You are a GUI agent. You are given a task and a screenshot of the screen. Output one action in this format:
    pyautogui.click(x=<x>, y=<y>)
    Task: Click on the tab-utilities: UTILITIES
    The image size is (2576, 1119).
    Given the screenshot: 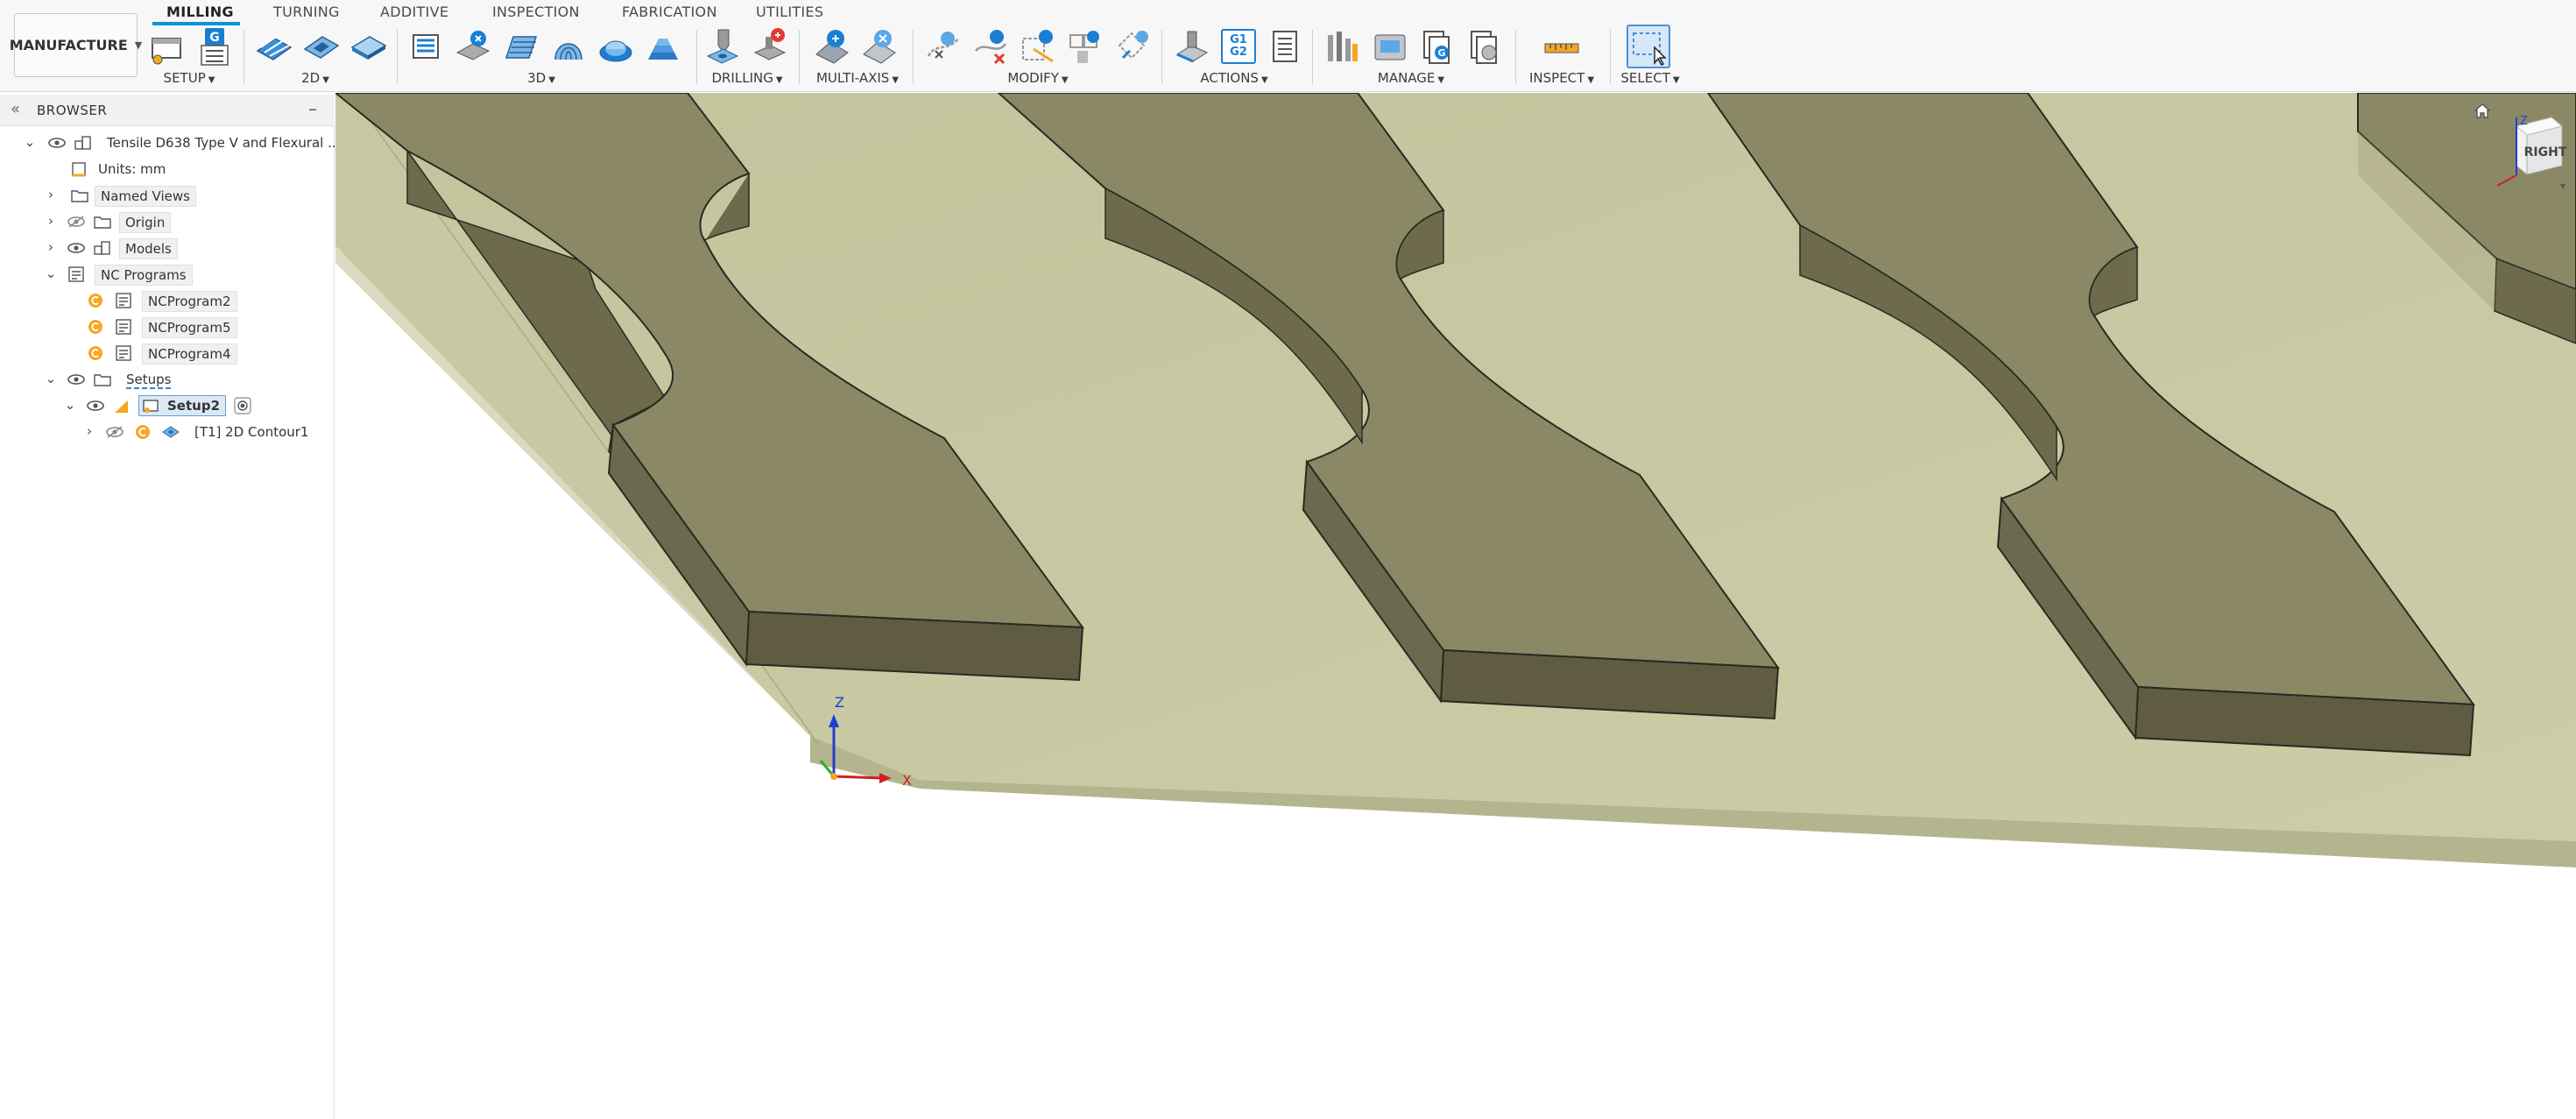 What is the action you would take?
    pyautogui.click(x=790, y=13)
    